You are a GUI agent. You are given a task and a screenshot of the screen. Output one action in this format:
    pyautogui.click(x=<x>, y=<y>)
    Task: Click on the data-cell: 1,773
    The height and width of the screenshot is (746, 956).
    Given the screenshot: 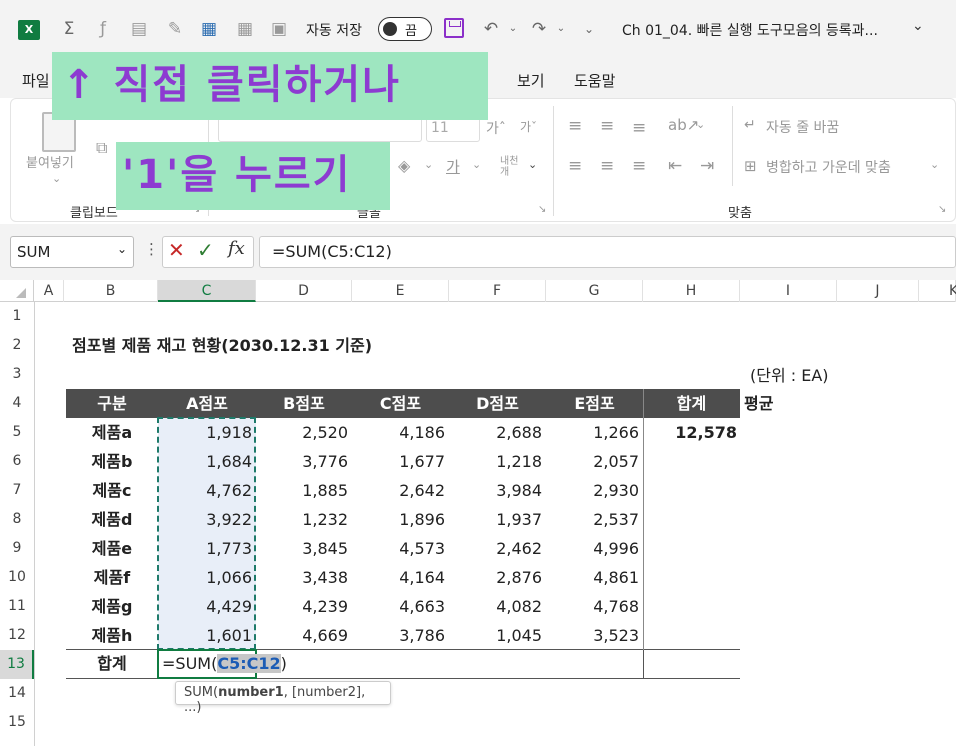 What is the action you would take?
    pyautogui.click(x=205, y=548)
    